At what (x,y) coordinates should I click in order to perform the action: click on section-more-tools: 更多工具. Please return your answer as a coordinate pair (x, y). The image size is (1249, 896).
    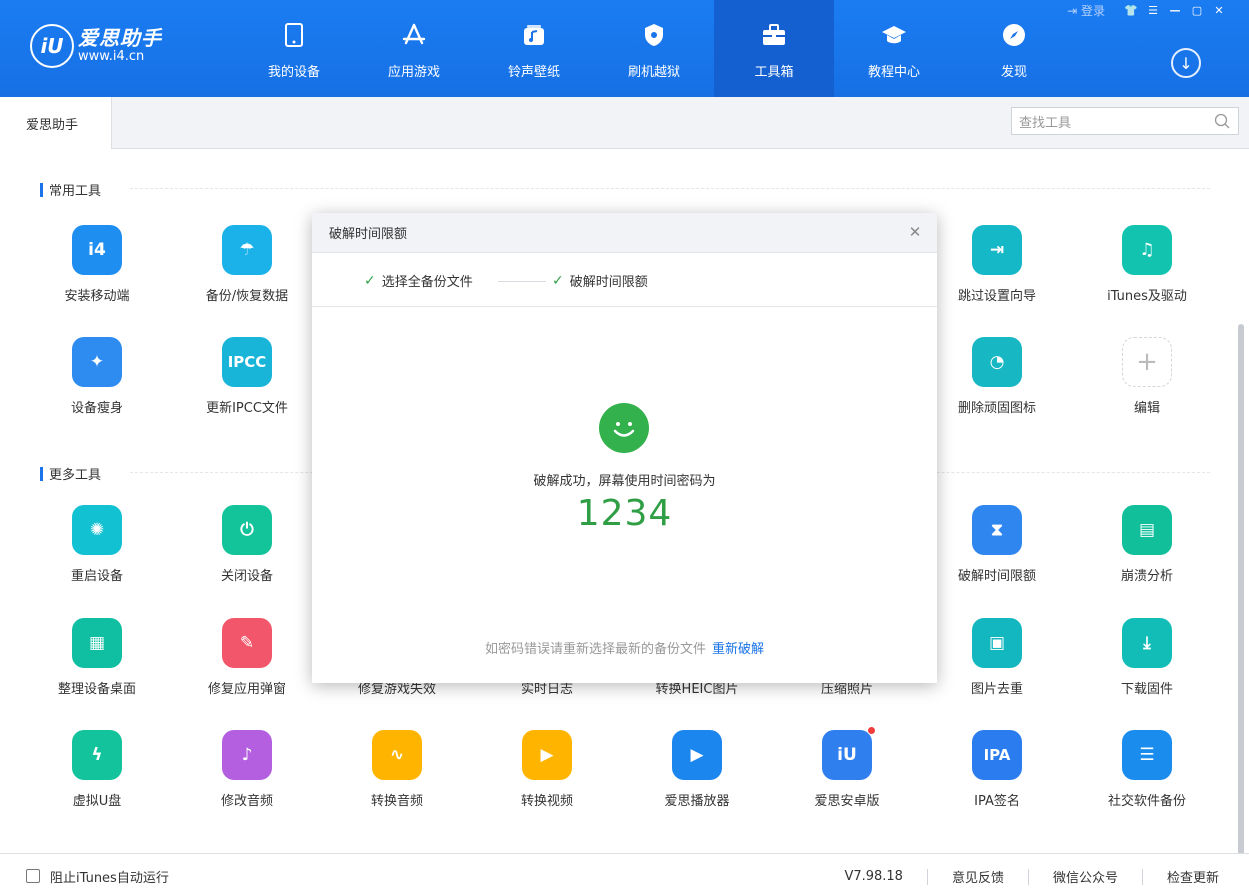
    Looking at the image, I should click on (70, 473).